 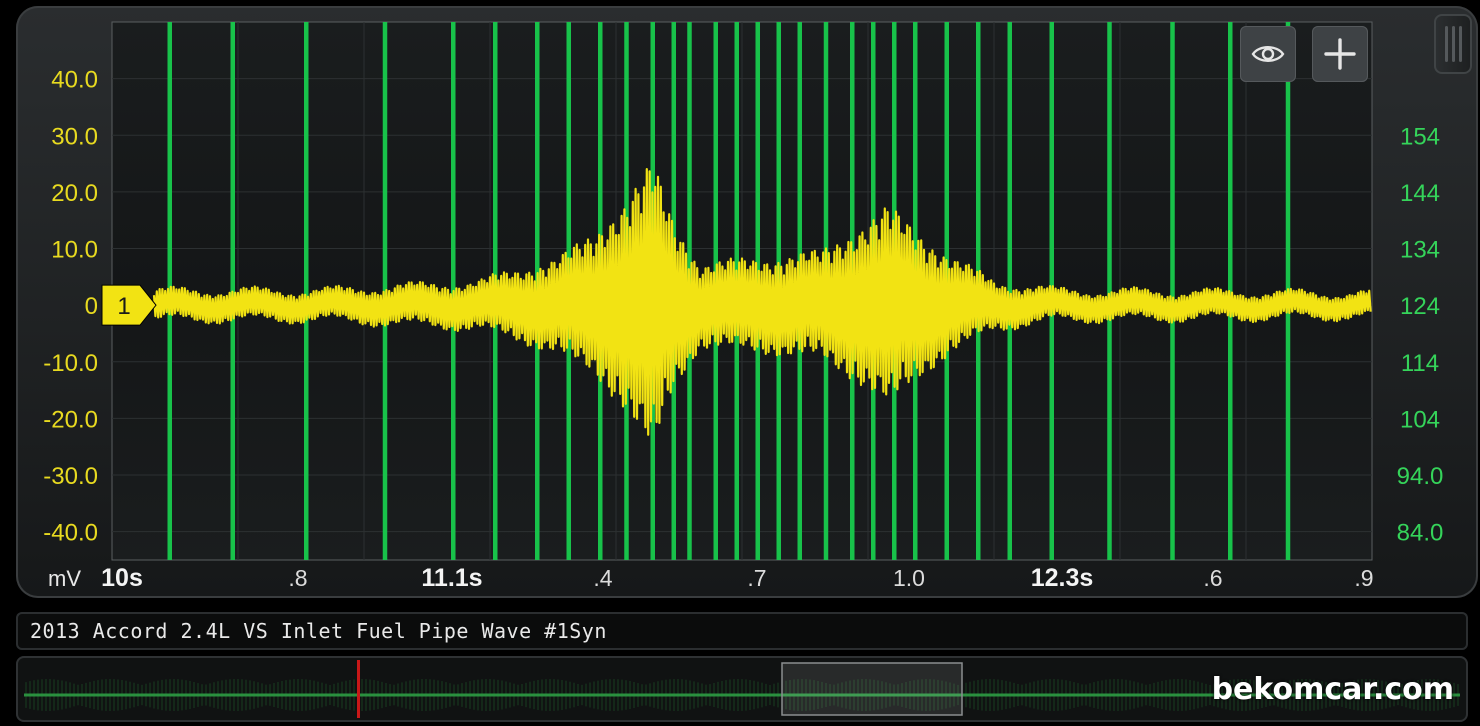 I want to click on time-axis-tick-label: 1.0, so click(x=909, y=578).